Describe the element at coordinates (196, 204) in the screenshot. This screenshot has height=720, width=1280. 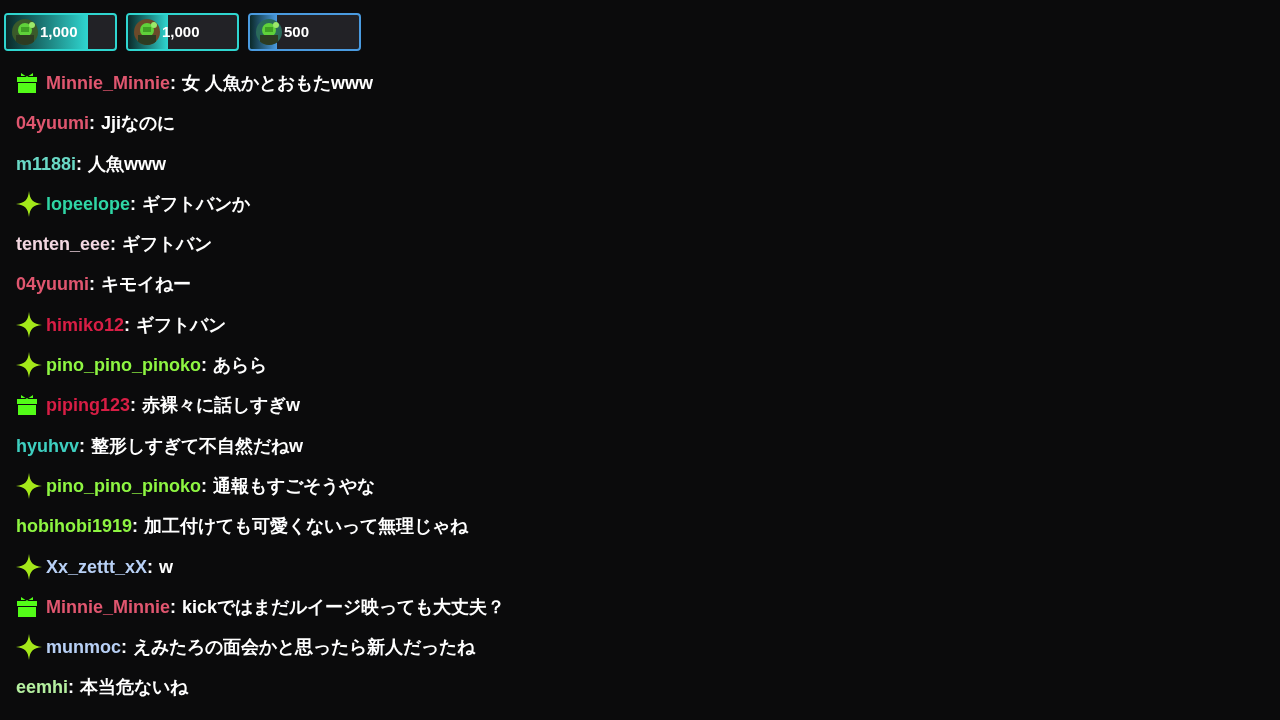
I see `message-text: ギフトバンか` at that location.